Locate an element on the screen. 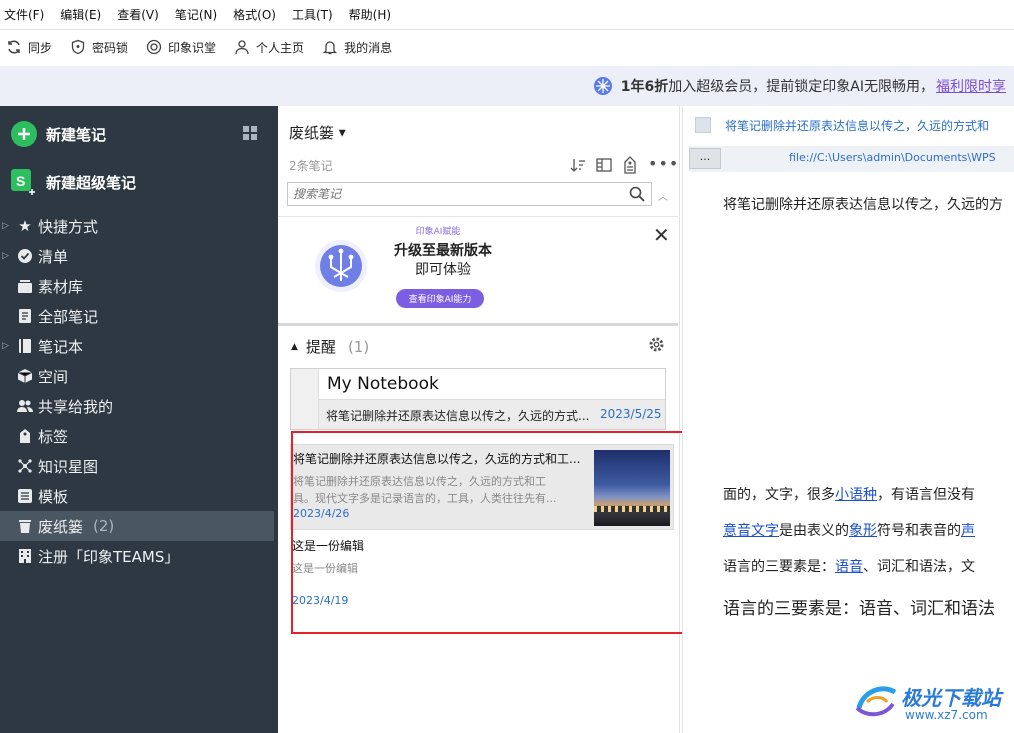  file-path-link: file://C:\Users\admin\Documents\WPS is located at coordinates (892, 157).